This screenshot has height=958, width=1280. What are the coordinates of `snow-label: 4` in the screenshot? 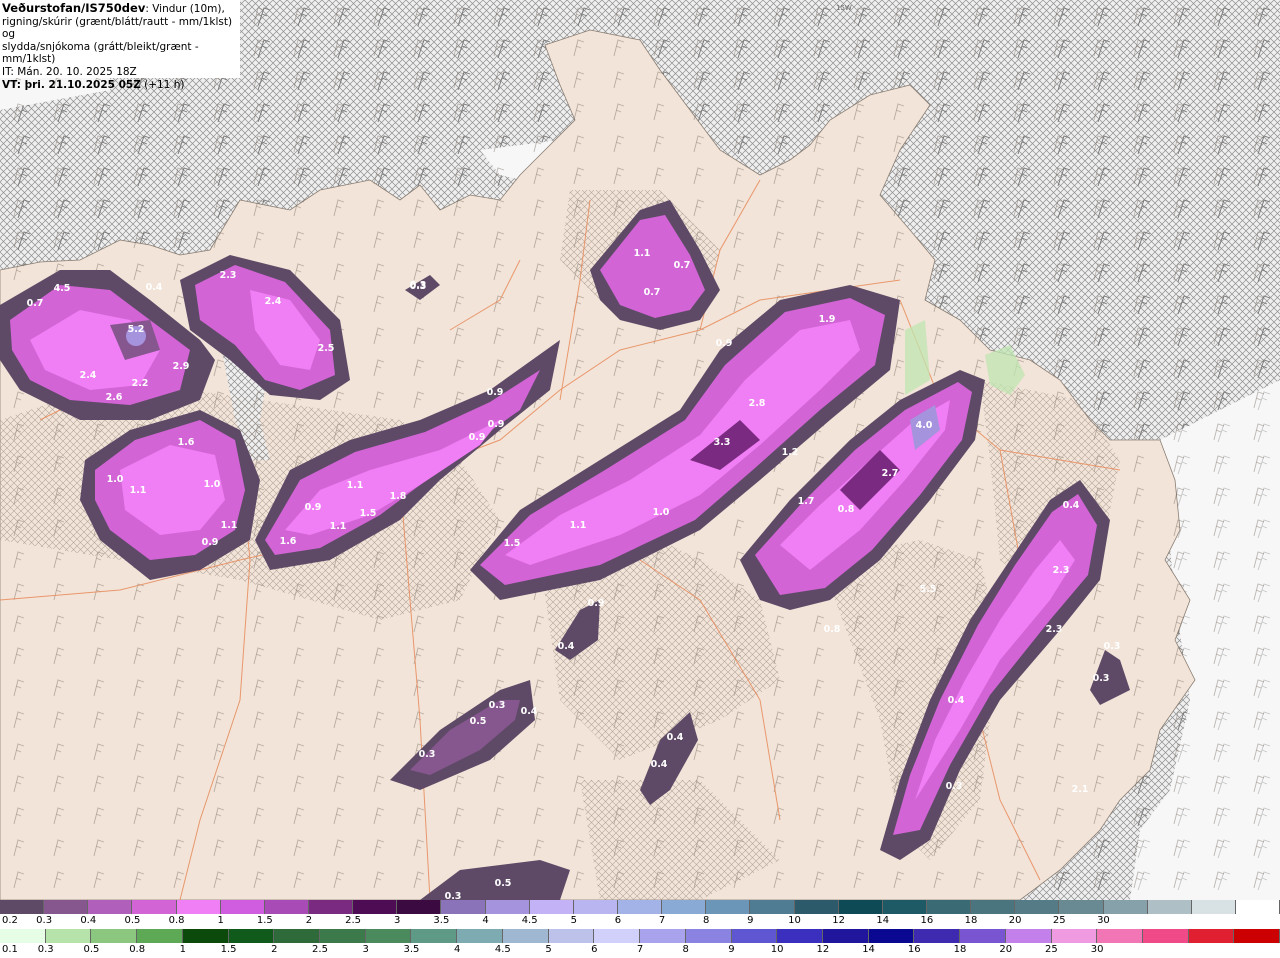 It's located at (485, 920).